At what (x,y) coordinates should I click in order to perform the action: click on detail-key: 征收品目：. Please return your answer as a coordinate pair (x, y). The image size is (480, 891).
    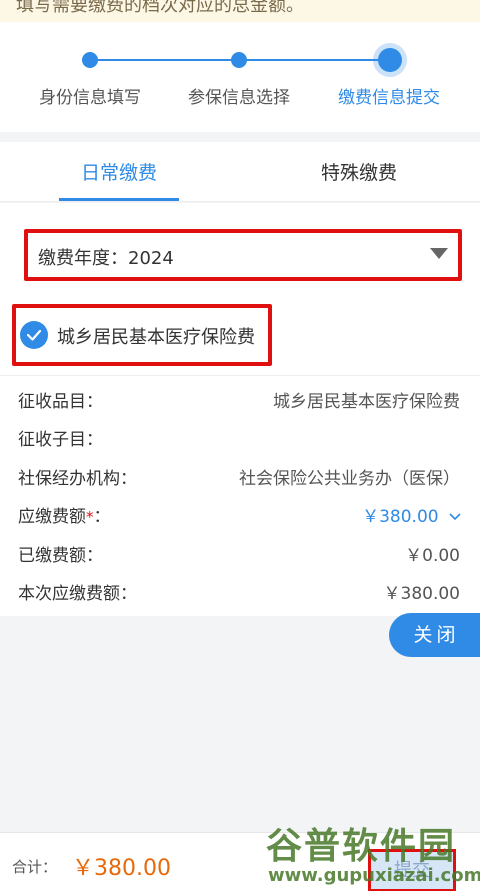
    Looking at the image, I should click on (60, 402).